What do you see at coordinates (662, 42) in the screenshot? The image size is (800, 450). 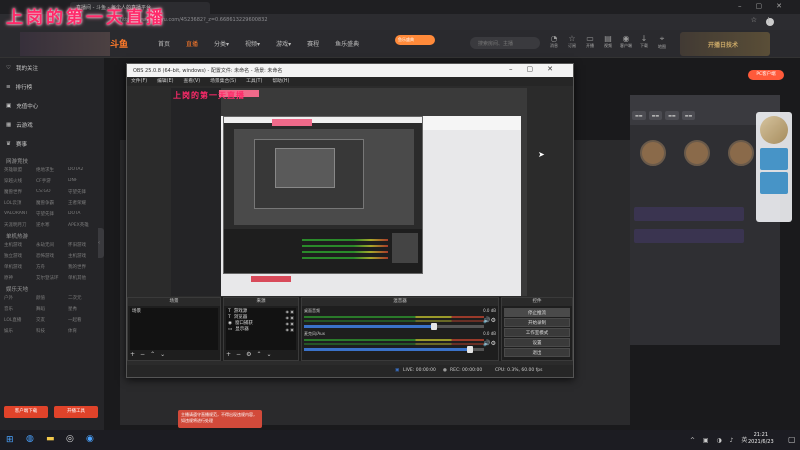 I see `action-map: ⌖ 地图` at bounding box center [662, 42].